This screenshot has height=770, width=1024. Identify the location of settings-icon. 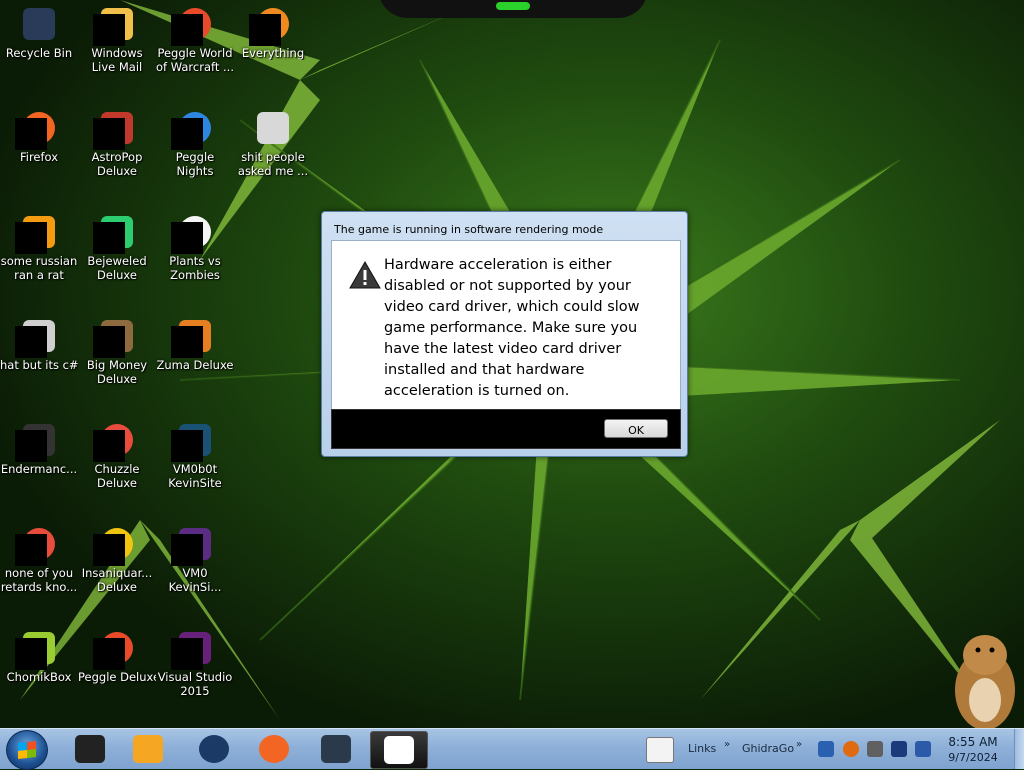
(875, 749).